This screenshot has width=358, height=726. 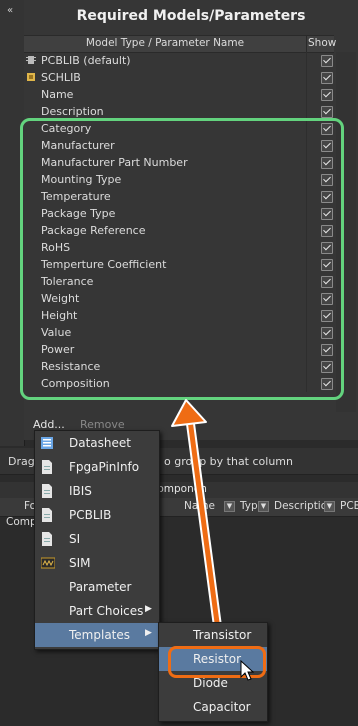 I want to click on menu-item-label: Datasheet, so click(x=100, y=443).